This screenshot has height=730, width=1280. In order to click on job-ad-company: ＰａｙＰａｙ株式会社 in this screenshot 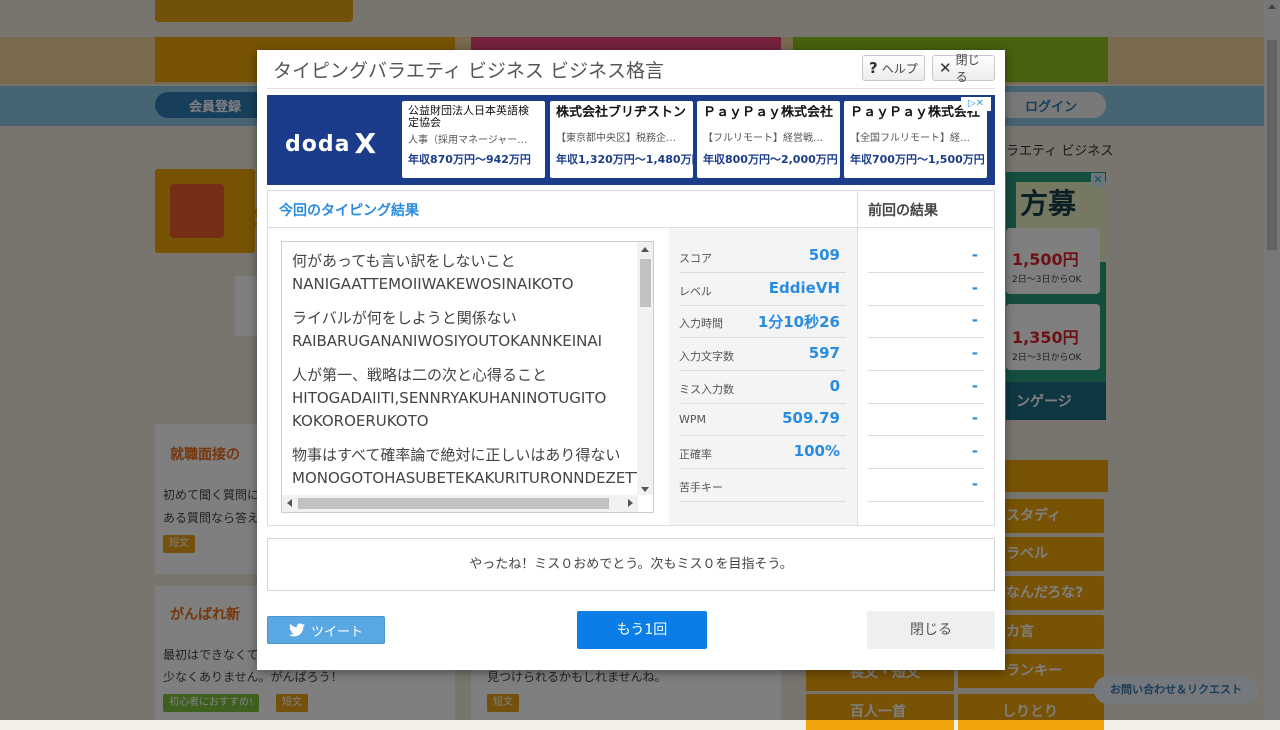, I will do `click(768, 112)`.